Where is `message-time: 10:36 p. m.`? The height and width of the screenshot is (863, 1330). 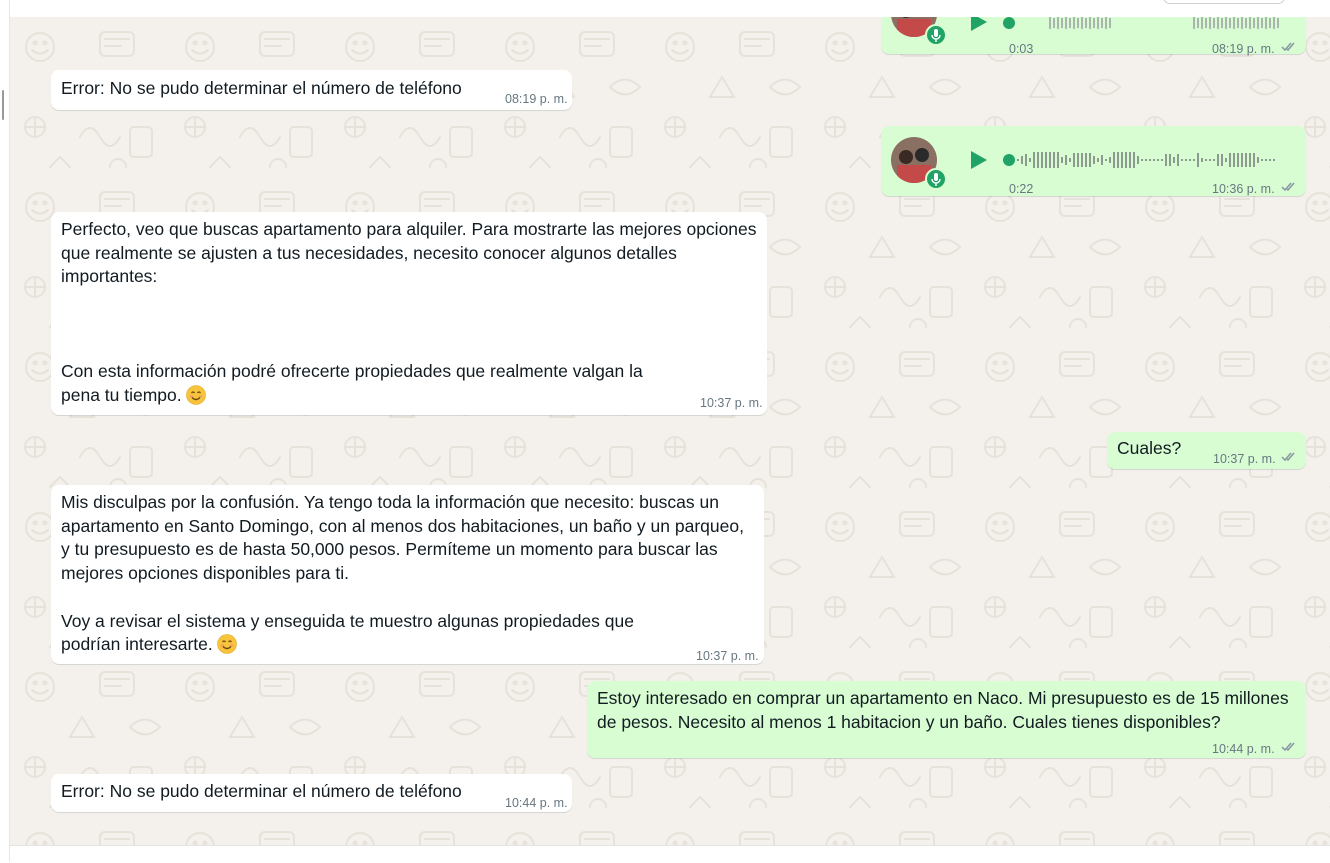
message-time: 10:36 p. m. is located at coordinates (1243, 189).